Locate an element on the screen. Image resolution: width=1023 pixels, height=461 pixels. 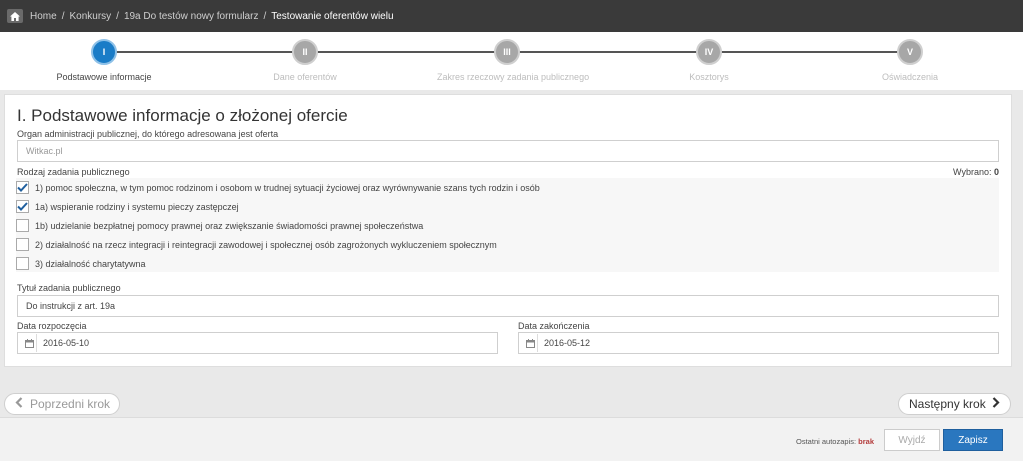
tytul-label: Tytuł zadania publicznego is located at coordinates (69, 288).